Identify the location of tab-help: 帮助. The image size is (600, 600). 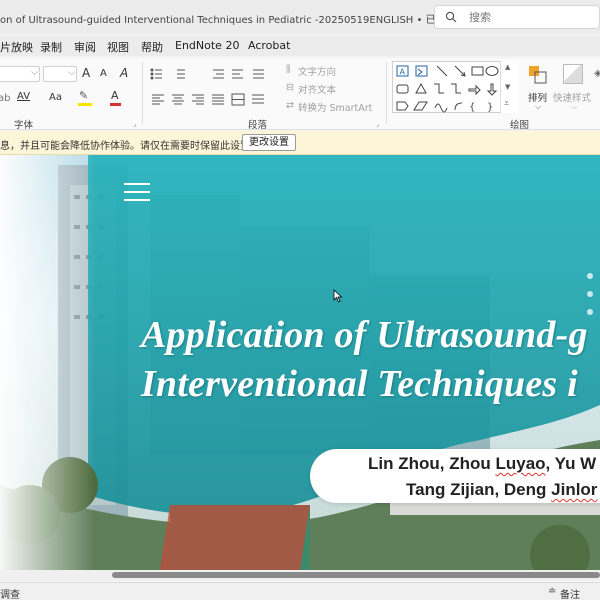
(152, 47).